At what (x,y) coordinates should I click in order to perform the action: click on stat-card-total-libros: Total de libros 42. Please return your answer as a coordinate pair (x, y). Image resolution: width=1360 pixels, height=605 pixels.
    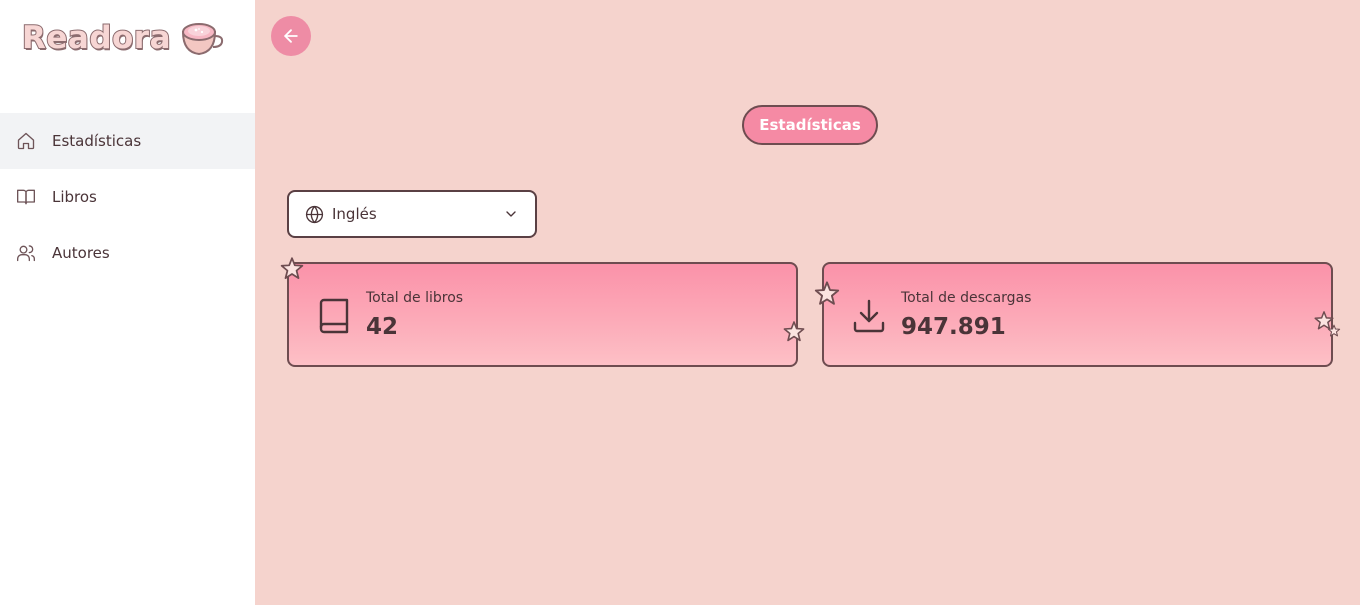
    Looking at the image, I should click on (542, 314).